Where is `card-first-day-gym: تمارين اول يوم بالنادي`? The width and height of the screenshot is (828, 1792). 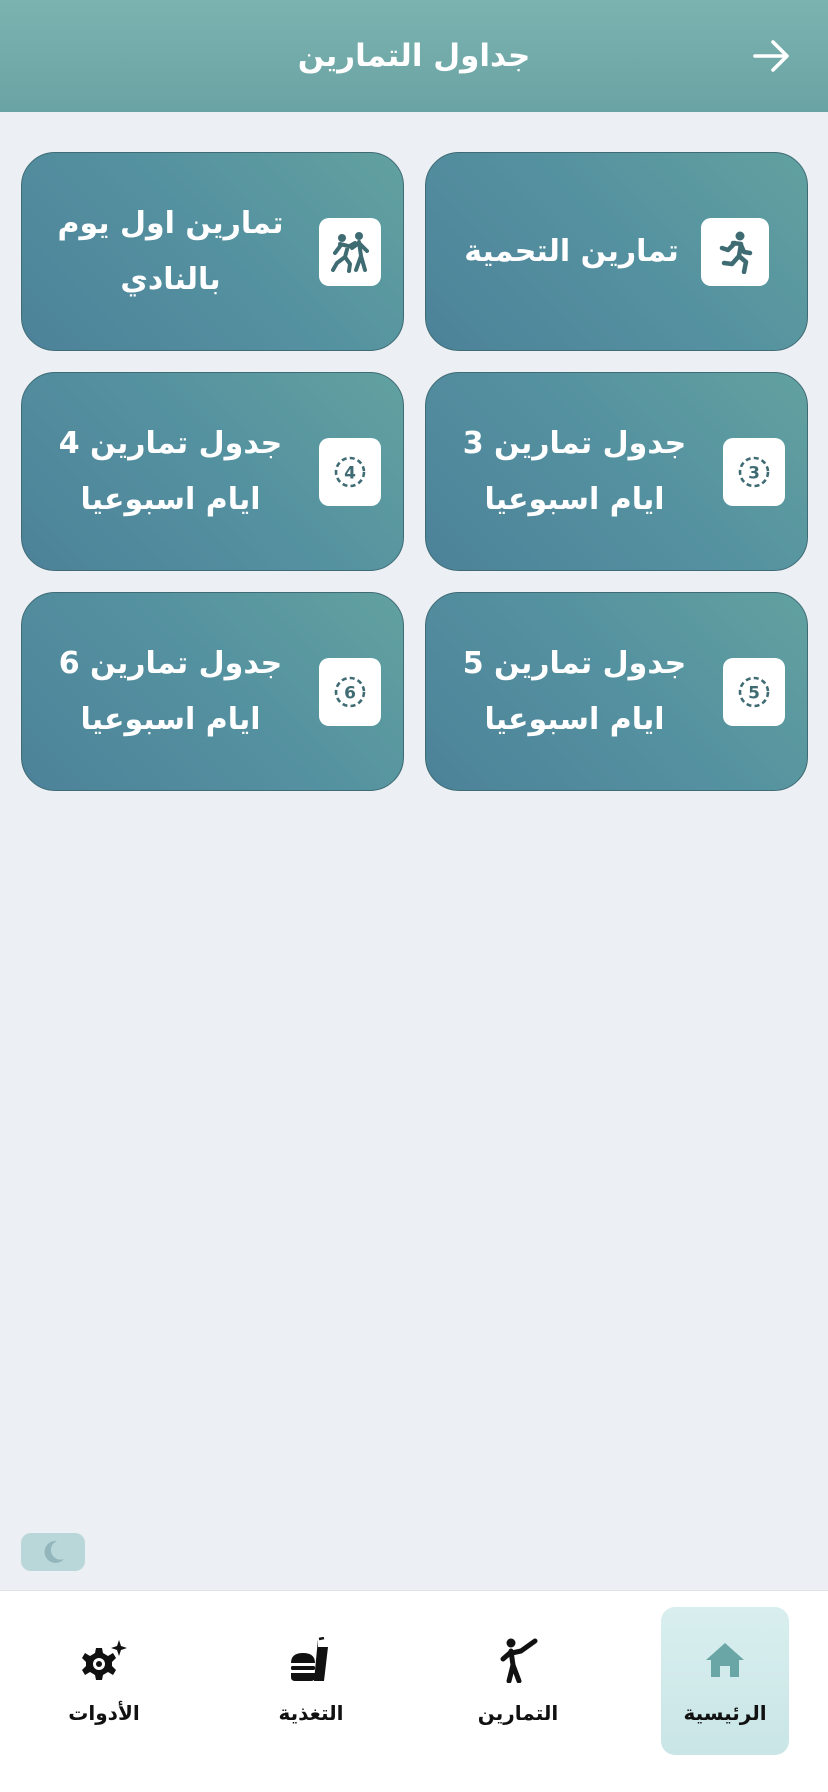 card-first-day-gym: تمارين اول يوم بالنادي is located at coordinates (212, 251).